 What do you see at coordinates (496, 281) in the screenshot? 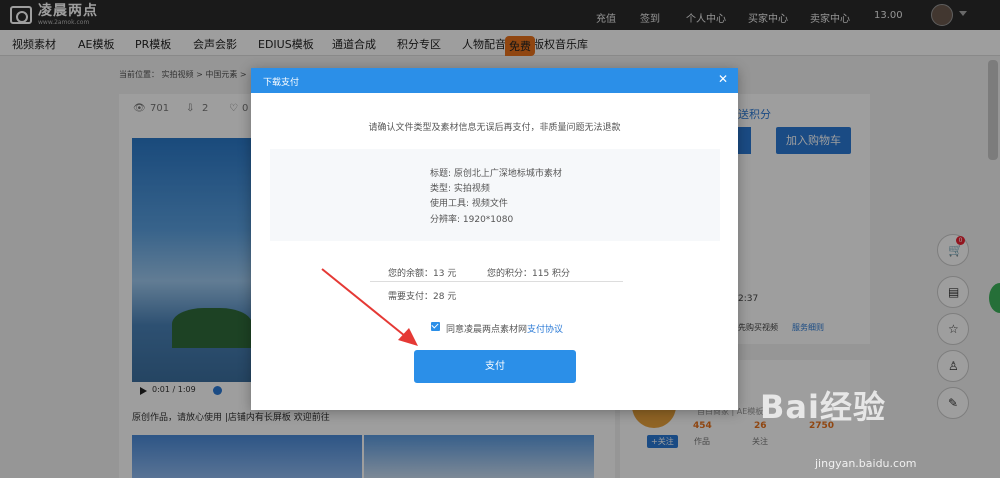
I see `divider` at bounding box center [496, 281].